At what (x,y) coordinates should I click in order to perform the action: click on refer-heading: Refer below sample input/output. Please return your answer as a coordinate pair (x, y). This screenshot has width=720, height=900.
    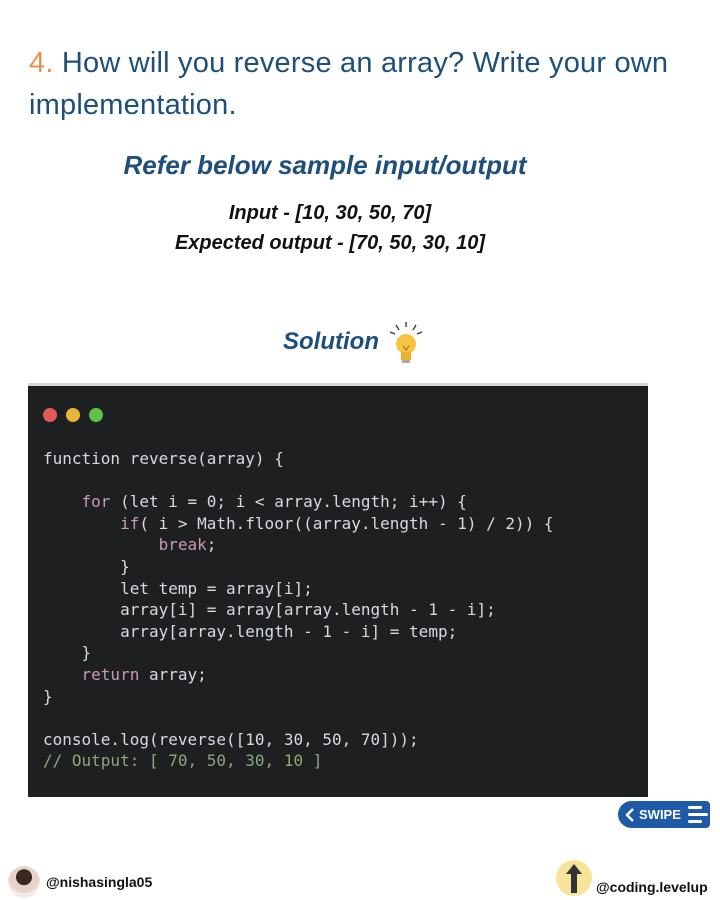
    Looking at the image, I should click on (325, 165).